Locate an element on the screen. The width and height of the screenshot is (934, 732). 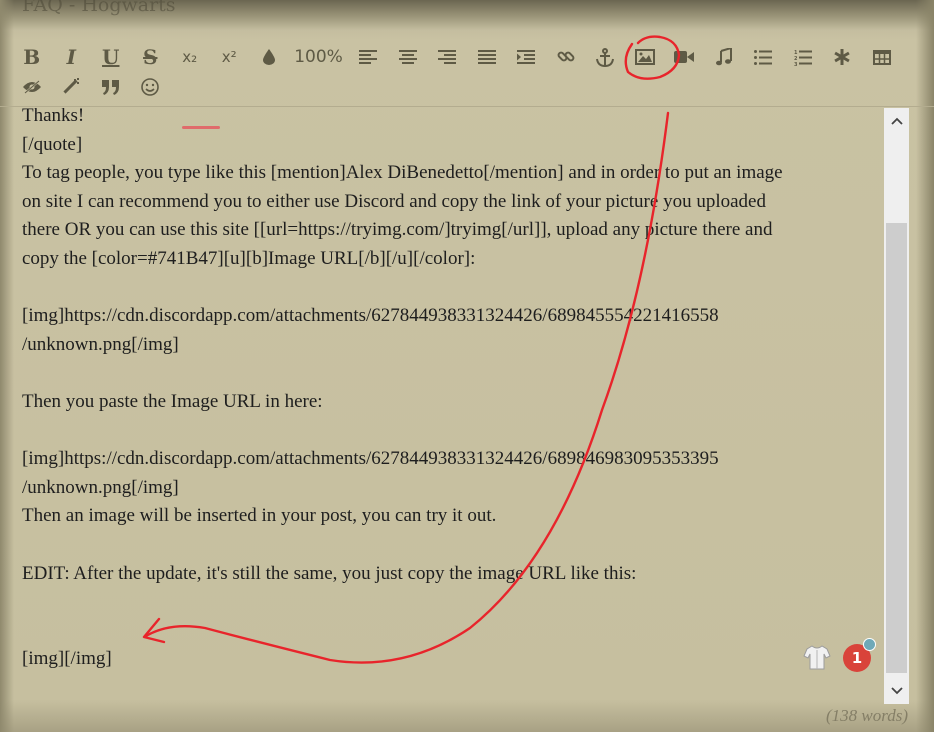
link-icon is located at coordinates (566, 56).